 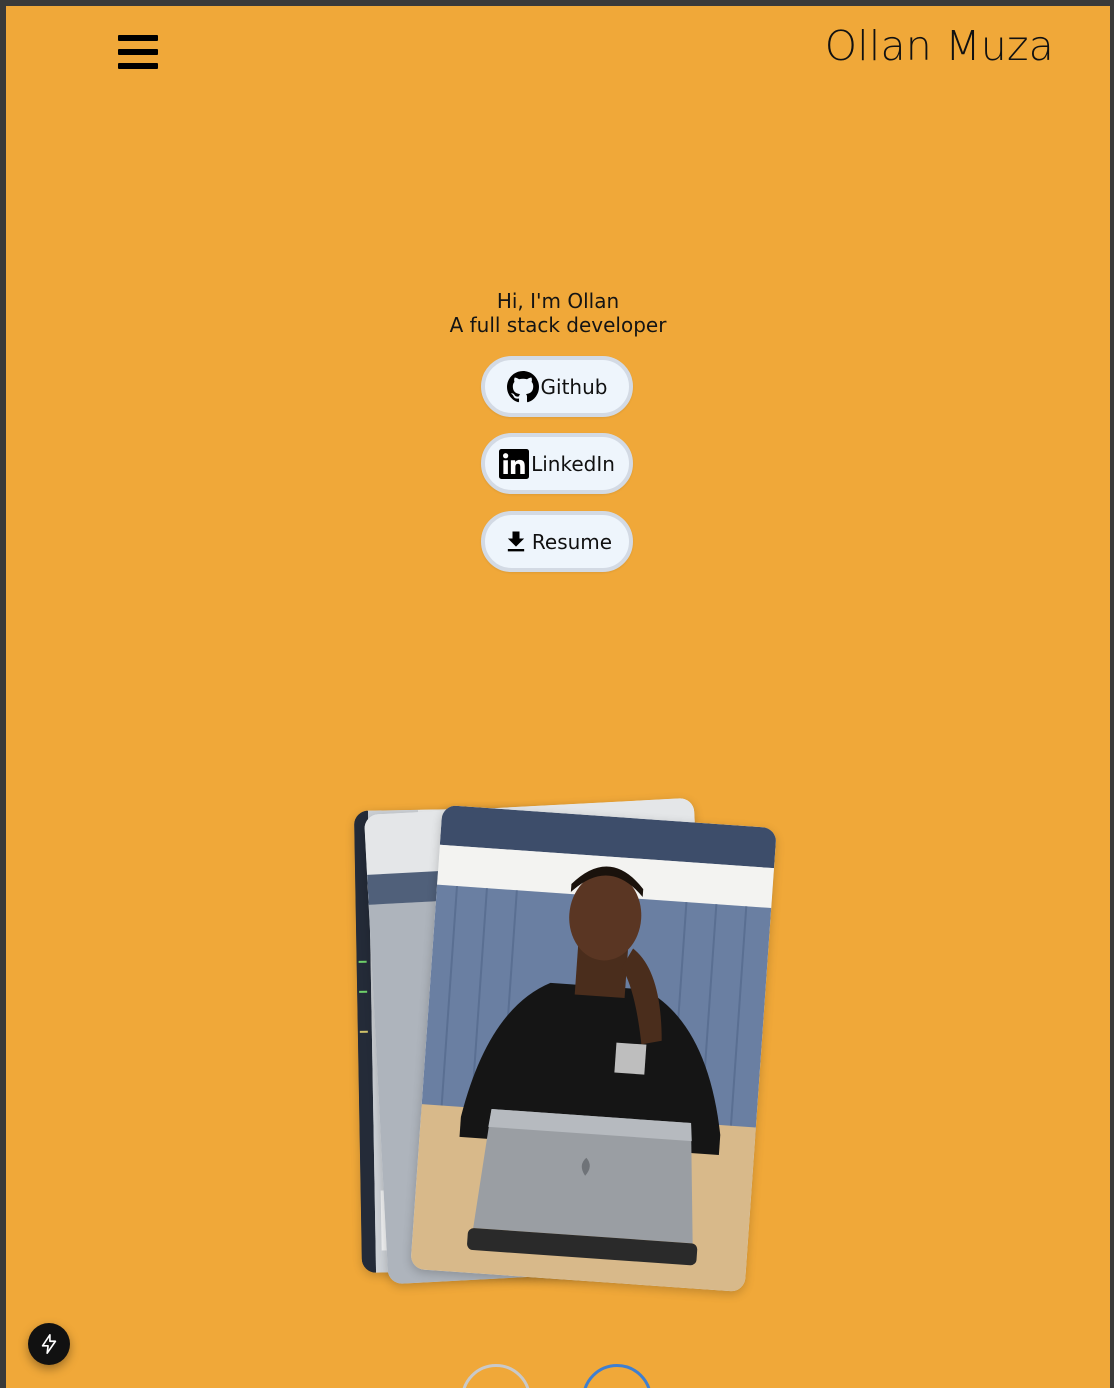 I want to click on lightning-icon, so click(x=49, y=1344).